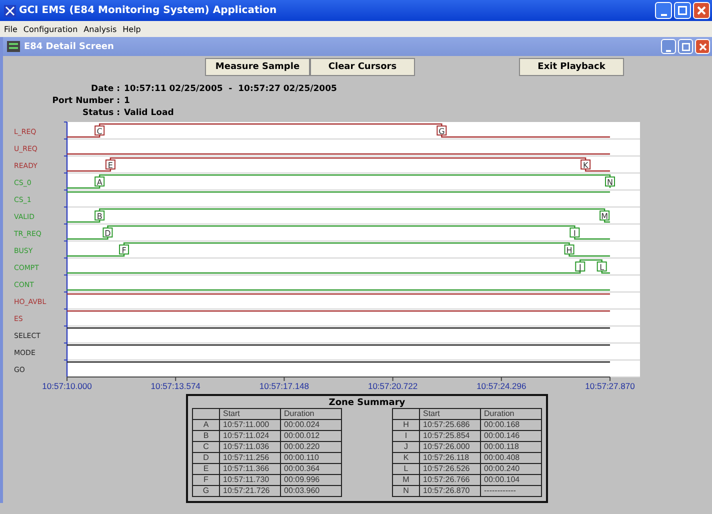 The image size is (712, 514). What do you see at coordinates (107, 233) in the screenshot?
I see `cursor-marker: D` at bounding box center [107, 233].